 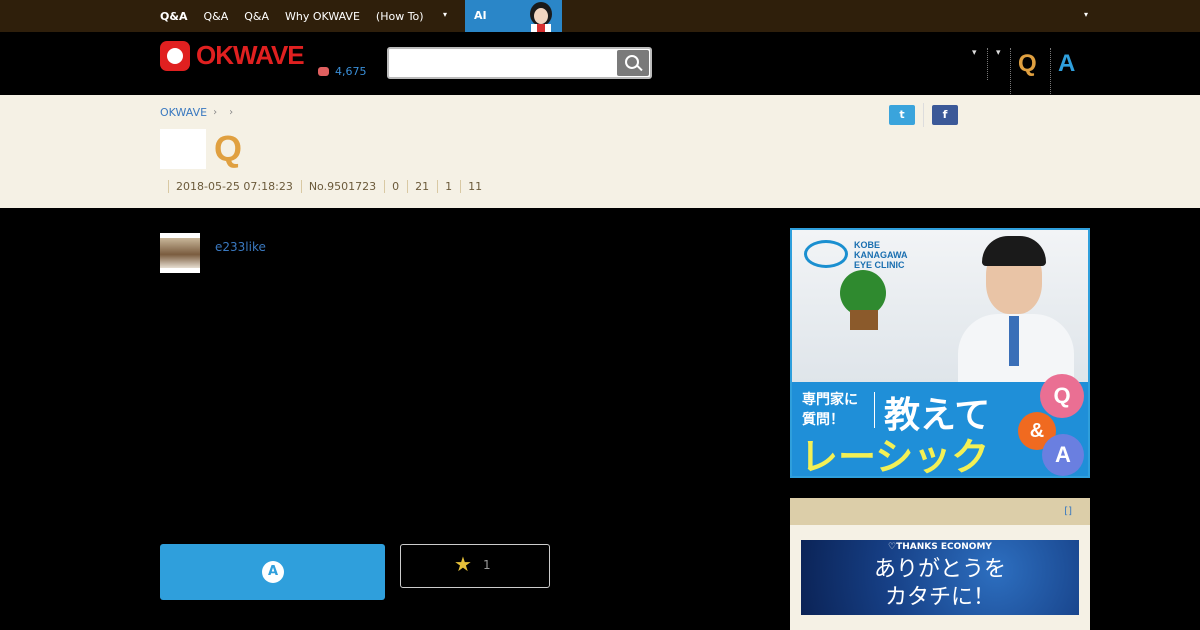 I want to click on thanks-economy-banner: ♡THANKS ECONOMY ありがとうを カタチに！, so click(x=940, y=577).